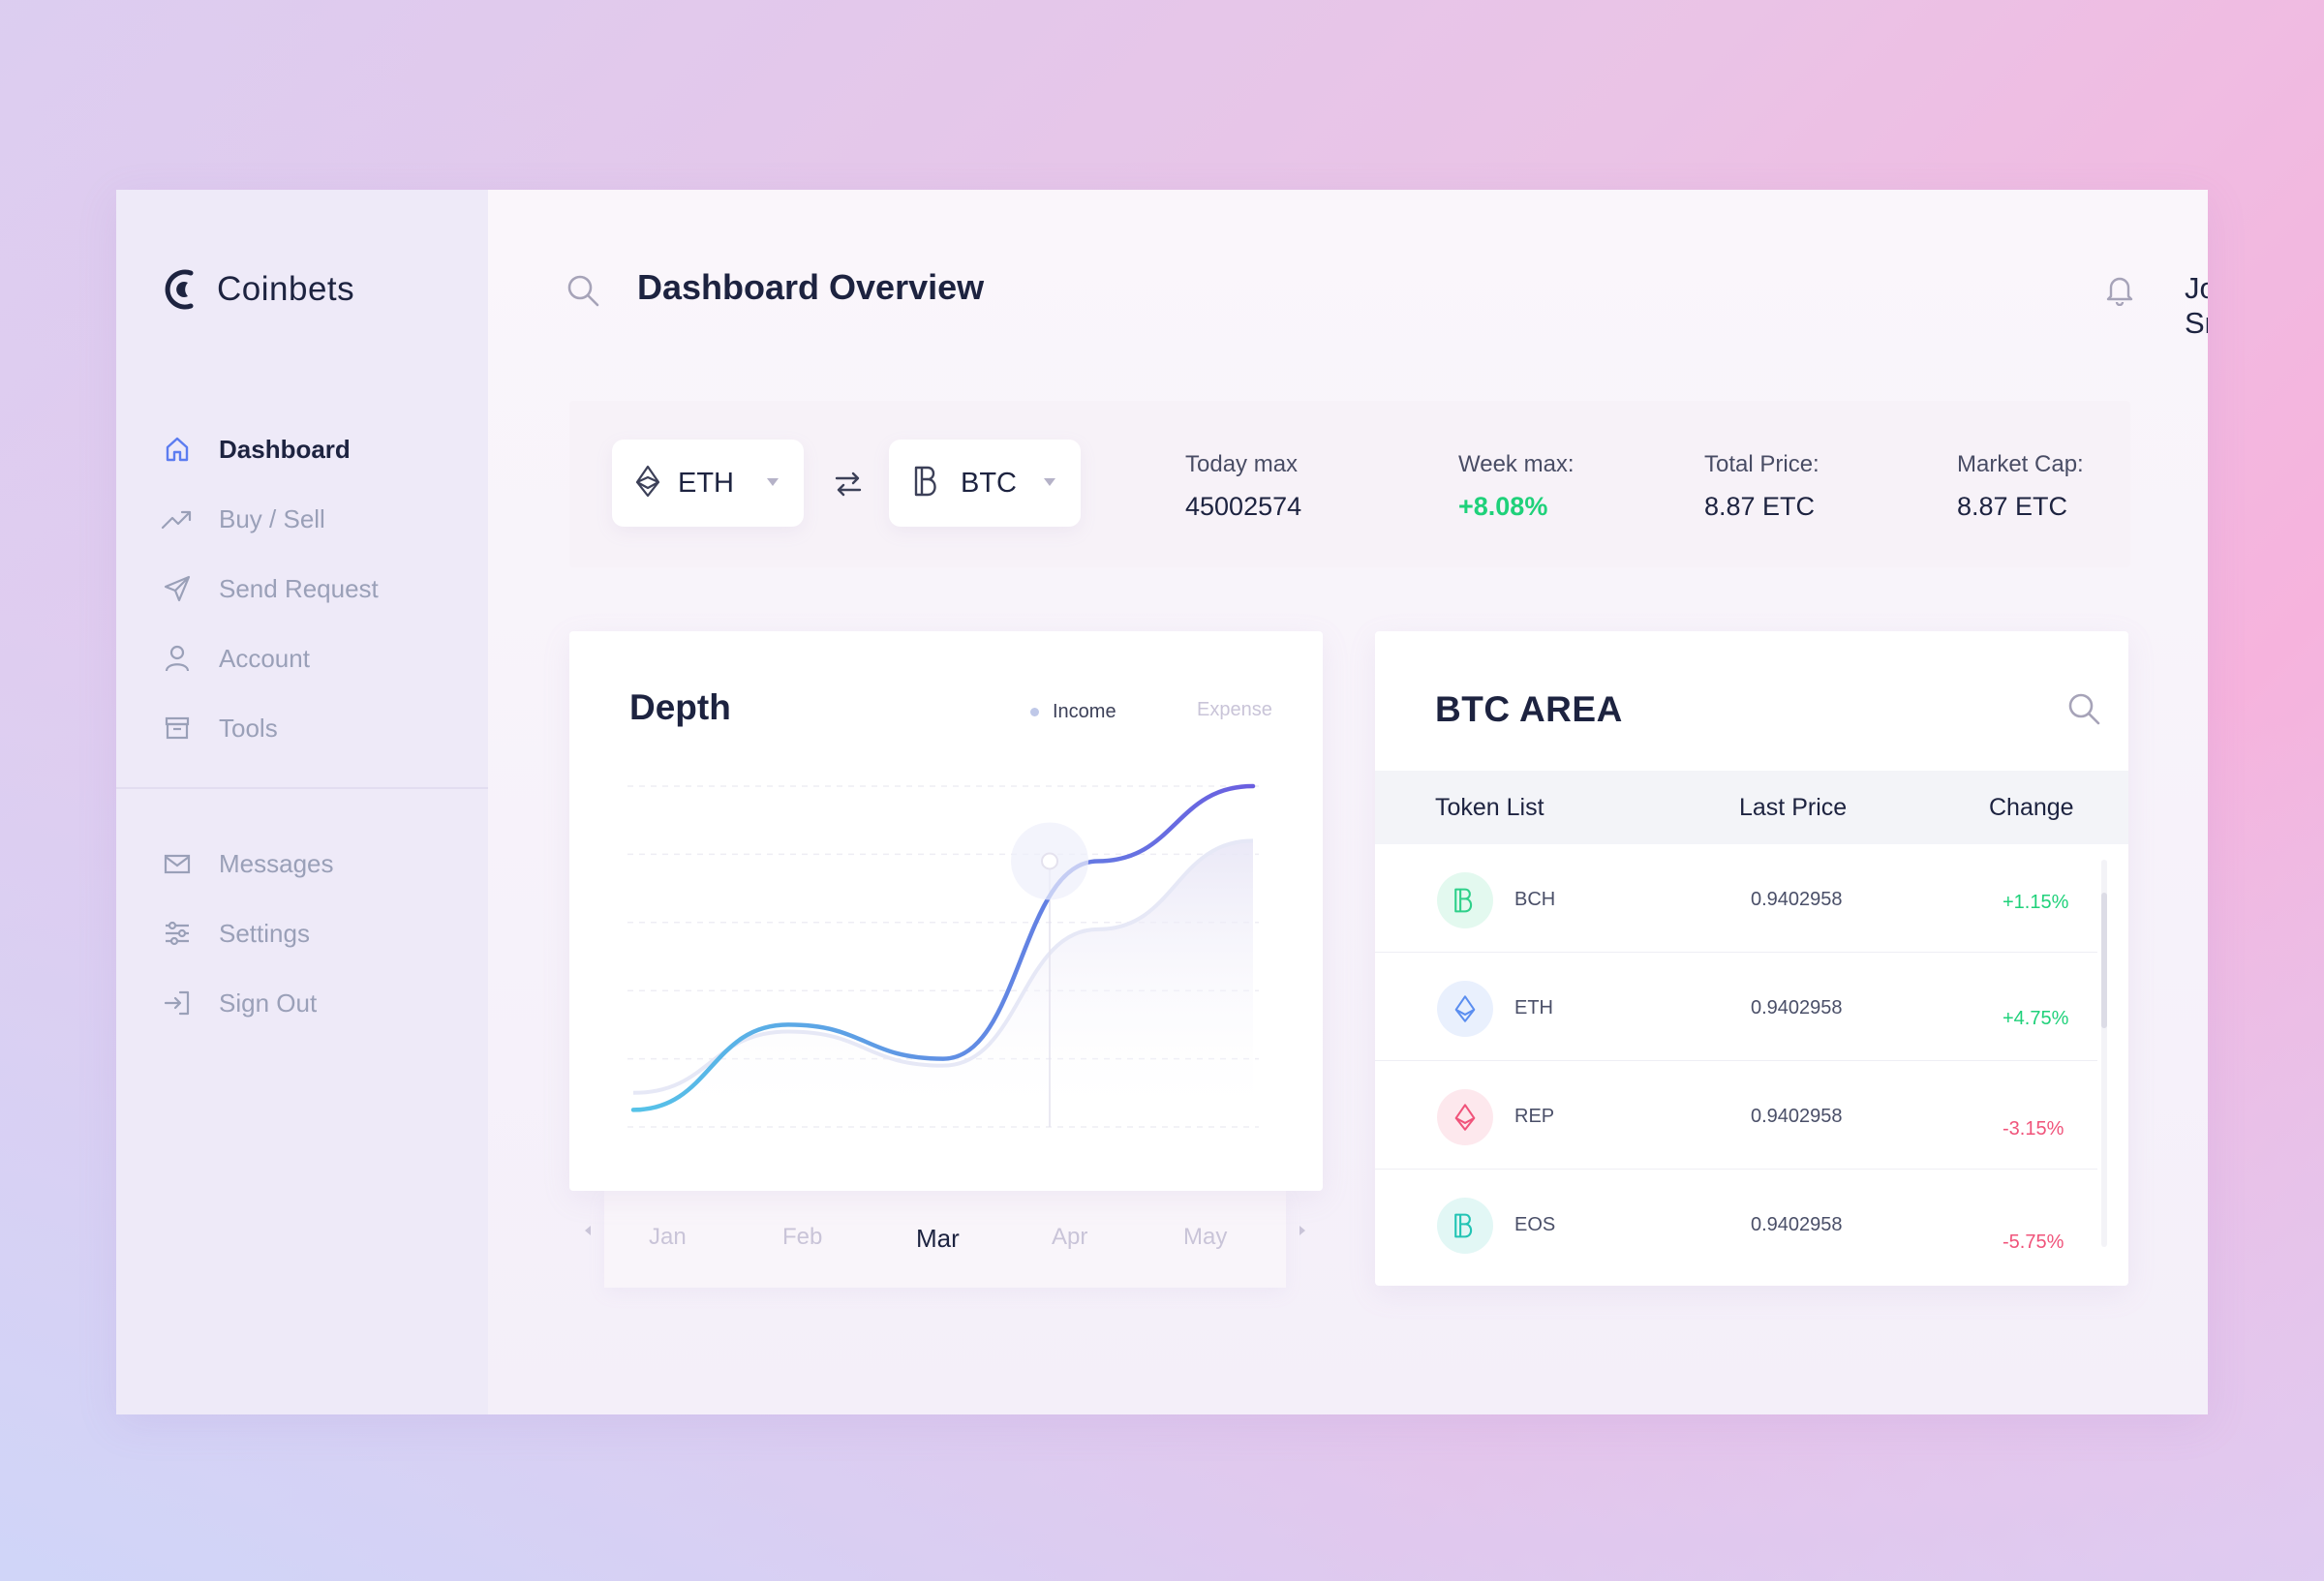 The height and width of the screenshot is (1581, 2324). Describe the element at coordinates (178, 1003) in the screenshot. I see `sign-out-icon` at that location.